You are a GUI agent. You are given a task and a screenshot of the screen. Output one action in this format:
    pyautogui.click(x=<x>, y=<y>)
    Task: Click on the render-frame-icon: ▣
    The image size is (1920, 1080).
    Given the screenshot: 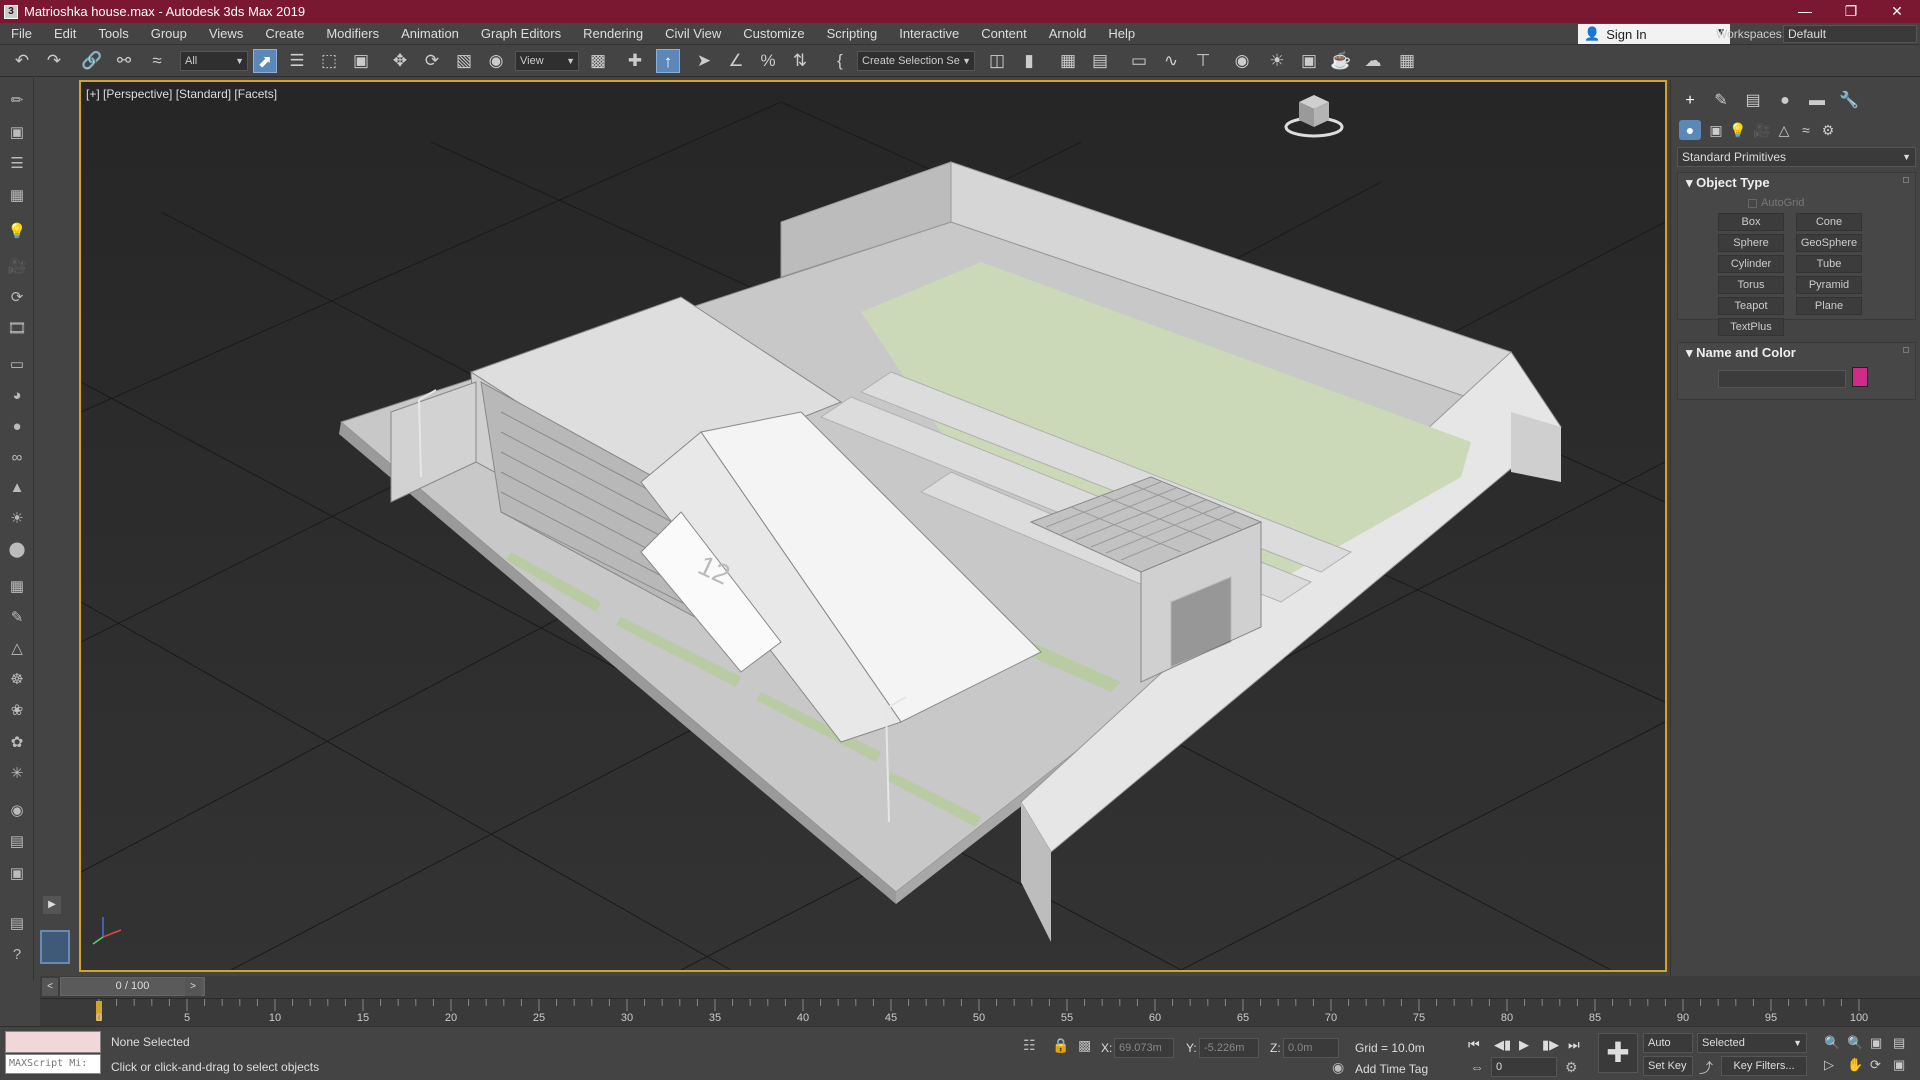 What is the action you would take?
    pyautogui.click(x=17, y=874)
    